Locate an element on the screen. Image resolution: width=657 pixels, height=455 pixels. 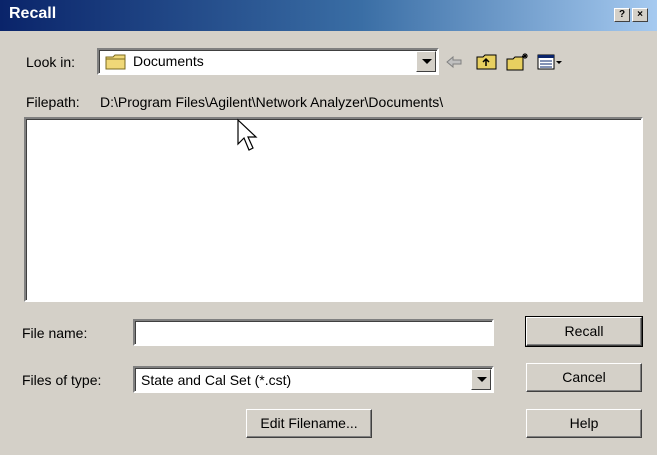
file-name-input is located at coordinates (313, 332).